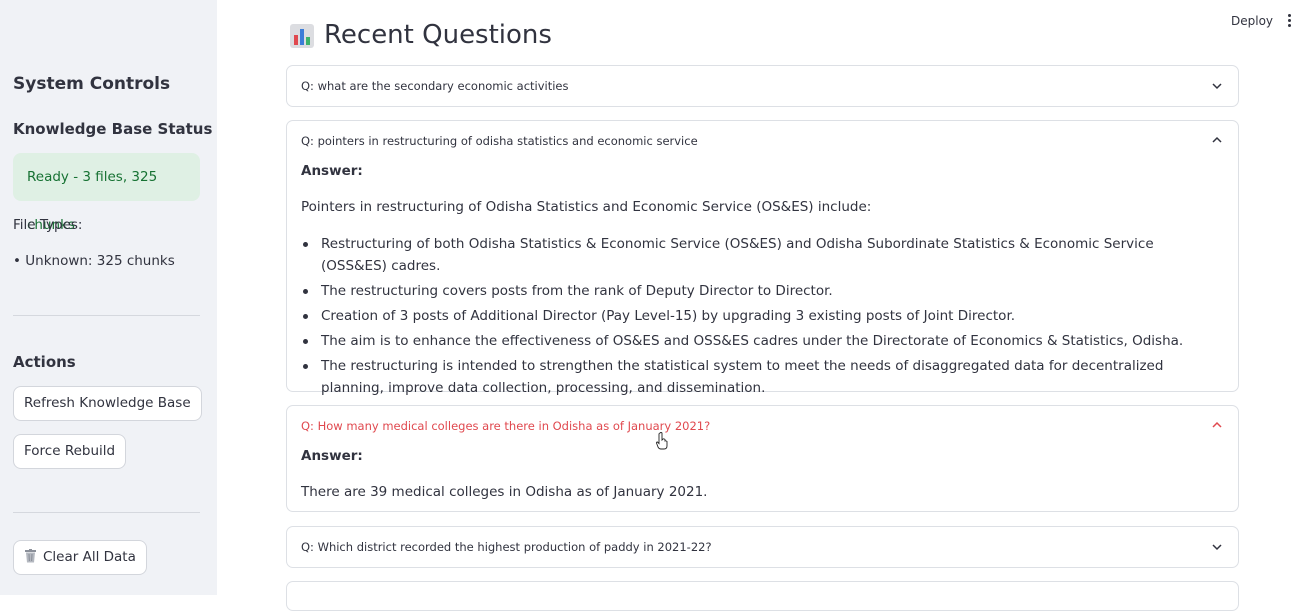 This screenshot has height=611, width=1308. What do you see at coordinates (30, 550) in the screenshot?
I see `trash-icon` at bounding box center [30, 550].